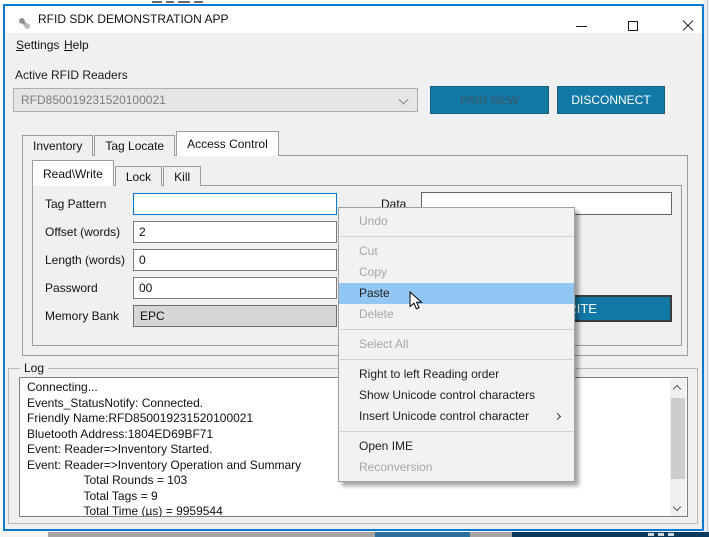 The width and height of the screenshot is (709, 537). Describe the element at coordinates (368, 251) in the screenshot. I see `menu-item-cut: Cut` at that location.